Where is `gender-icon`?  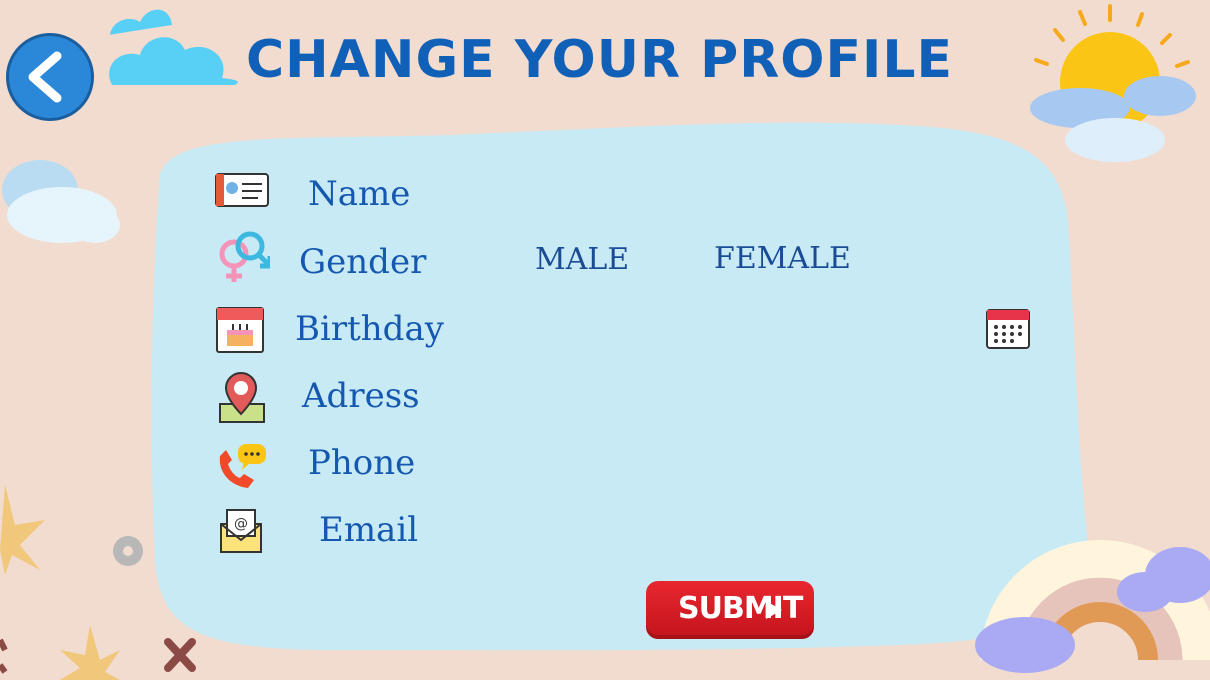
gender-icon is located at coordinates (244, 256).